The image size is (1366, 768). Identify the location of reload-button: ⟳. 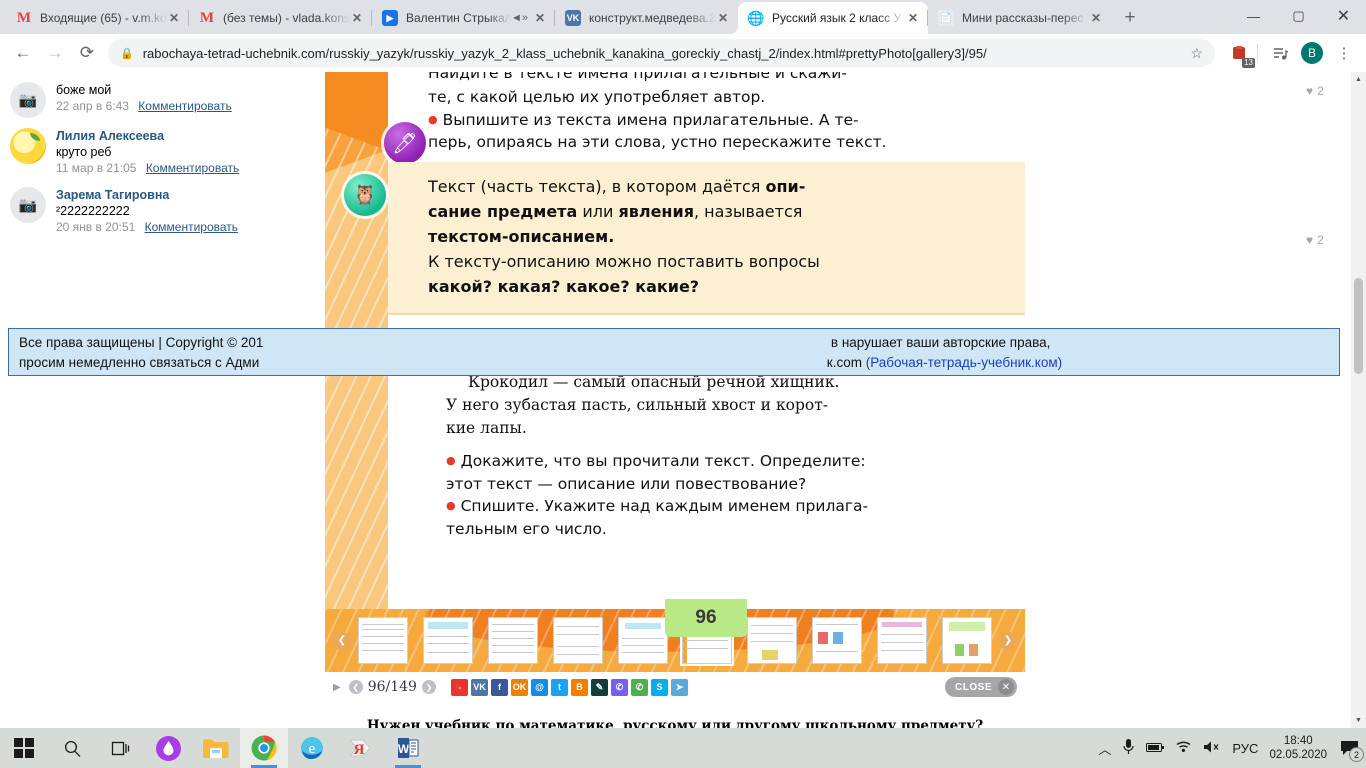
(87, 53).